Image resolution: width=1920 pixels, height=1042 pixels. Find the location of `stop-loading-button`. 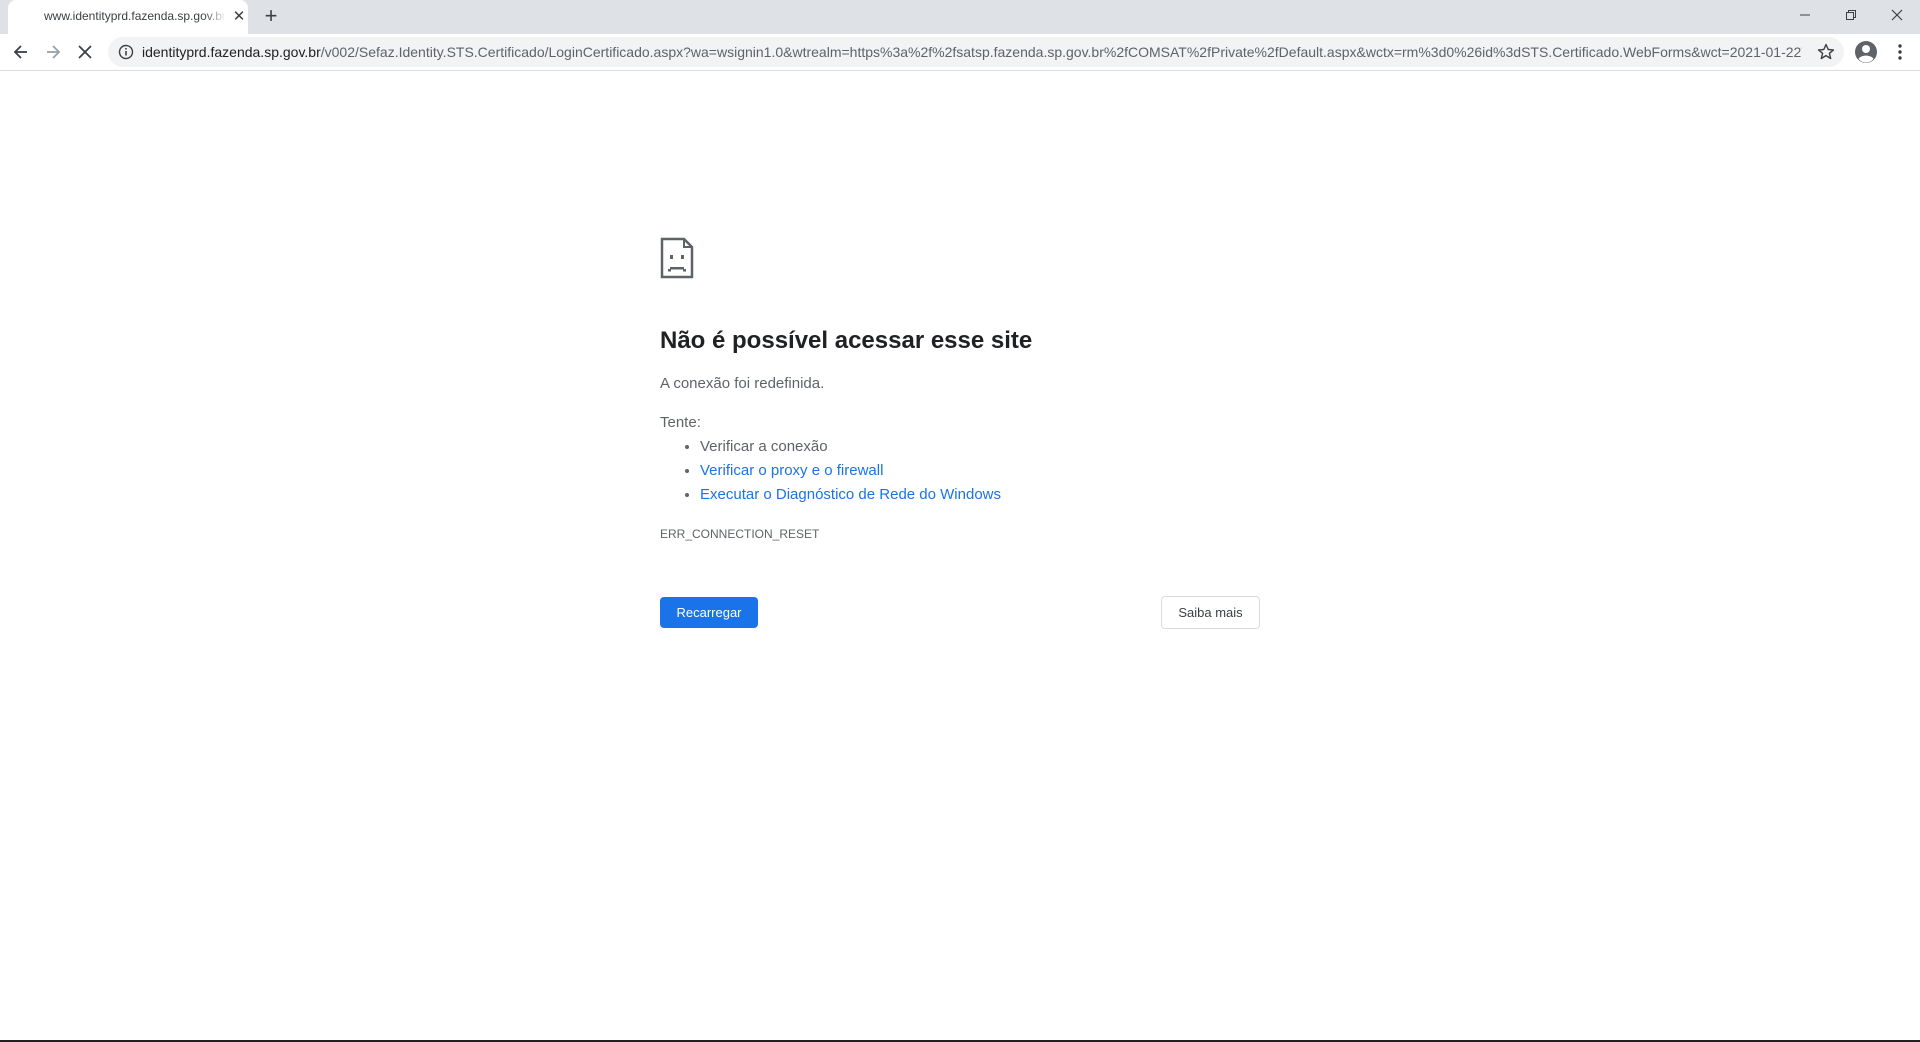

stop-loading-button is located at coordinates (85, 52).